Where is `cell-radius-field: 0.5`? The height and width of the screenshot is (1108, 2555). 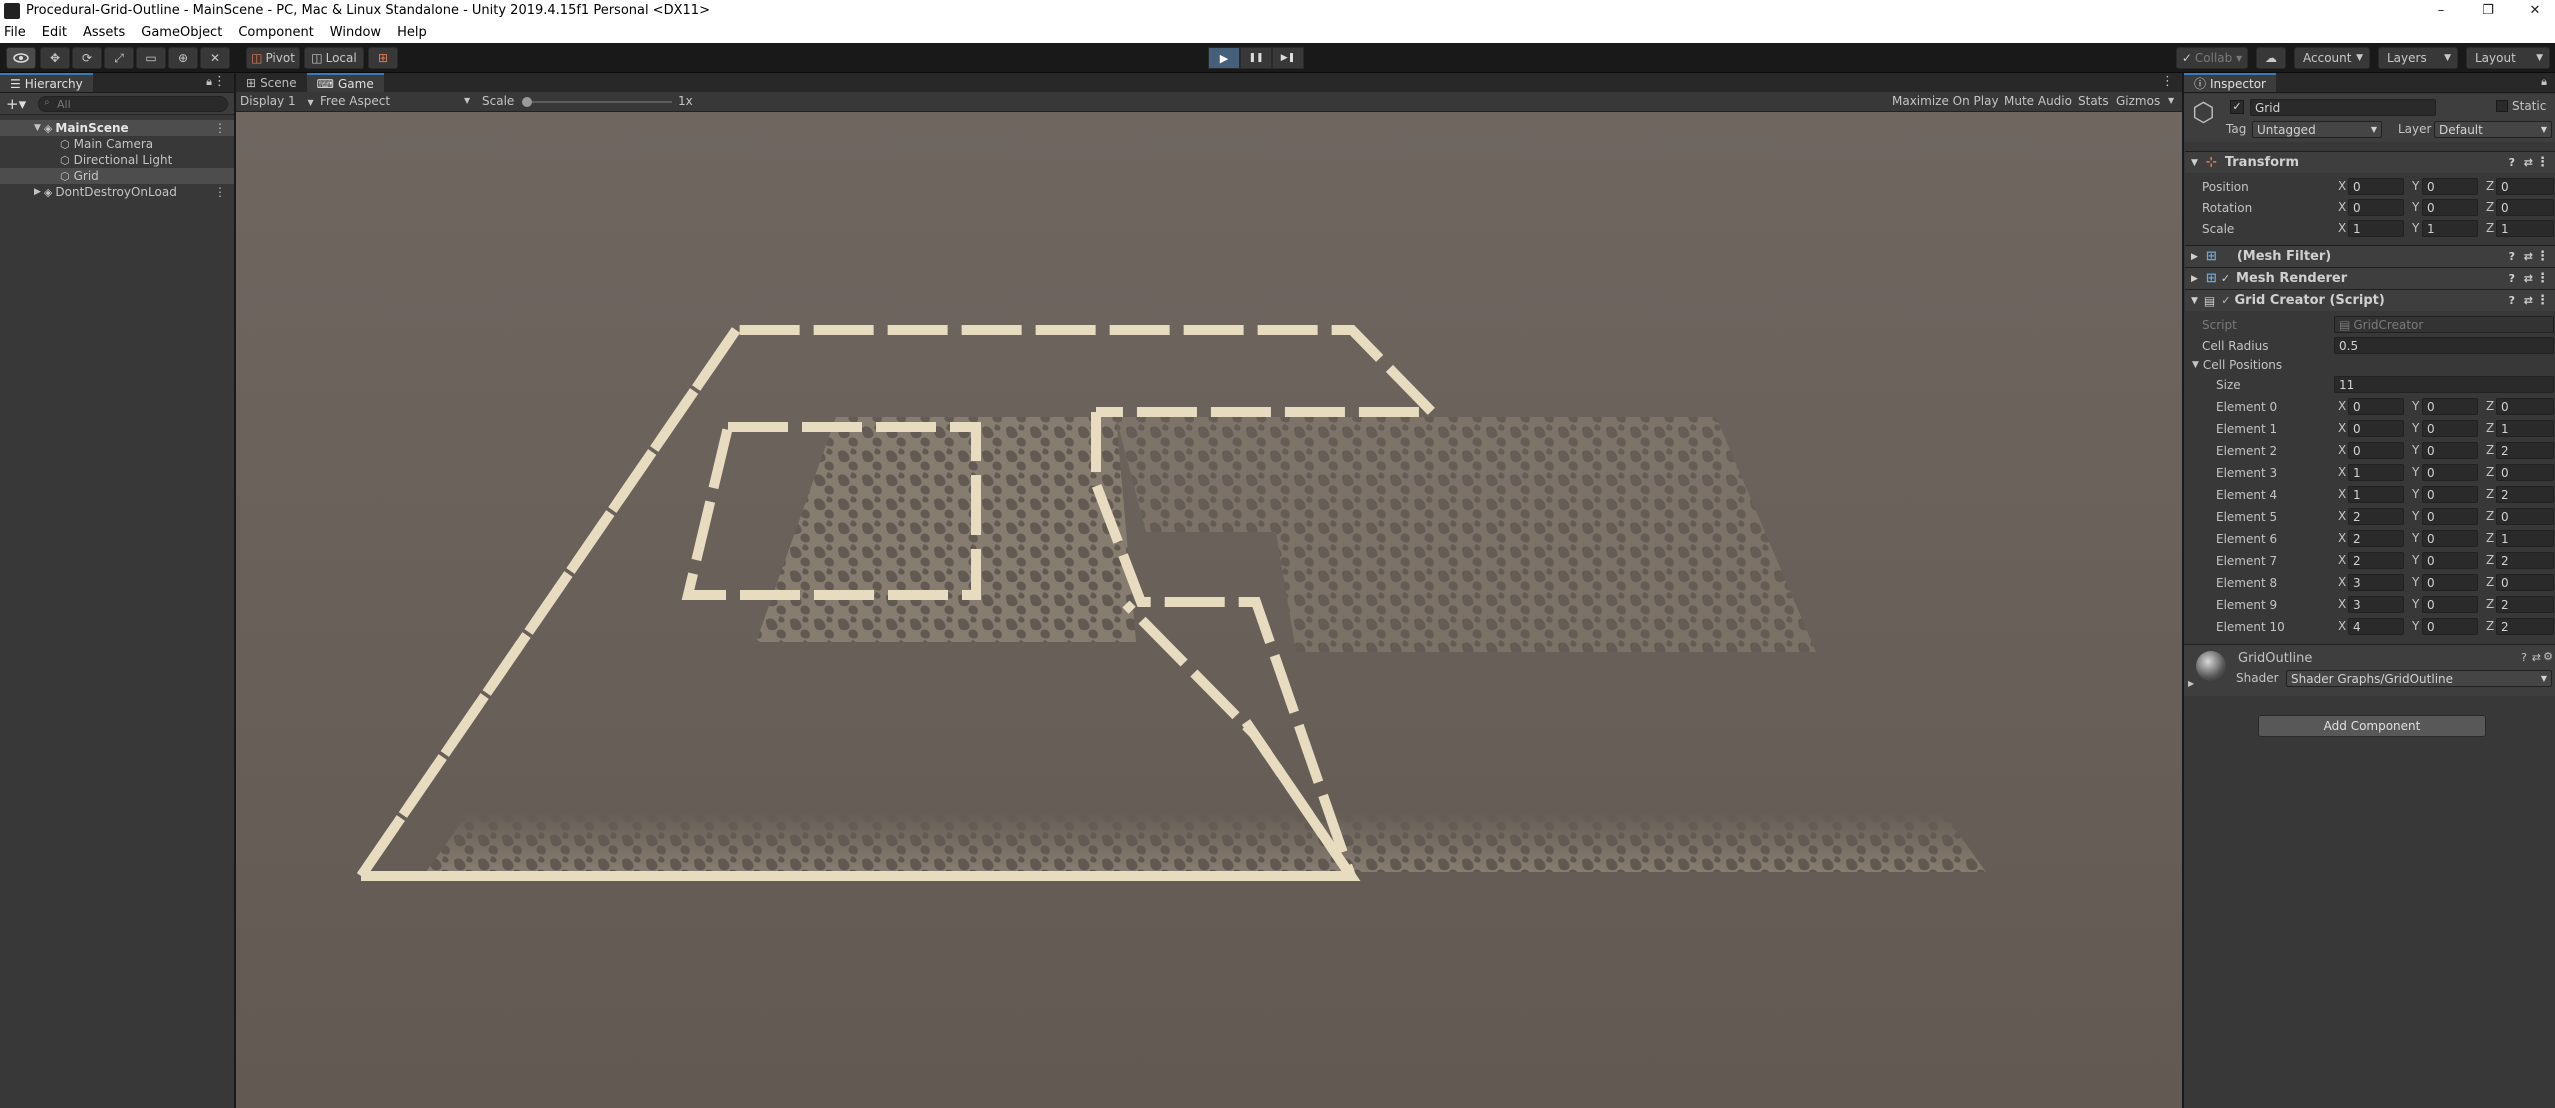
cell-radius-field: 0.5 is located at coordinates (2444, 345).